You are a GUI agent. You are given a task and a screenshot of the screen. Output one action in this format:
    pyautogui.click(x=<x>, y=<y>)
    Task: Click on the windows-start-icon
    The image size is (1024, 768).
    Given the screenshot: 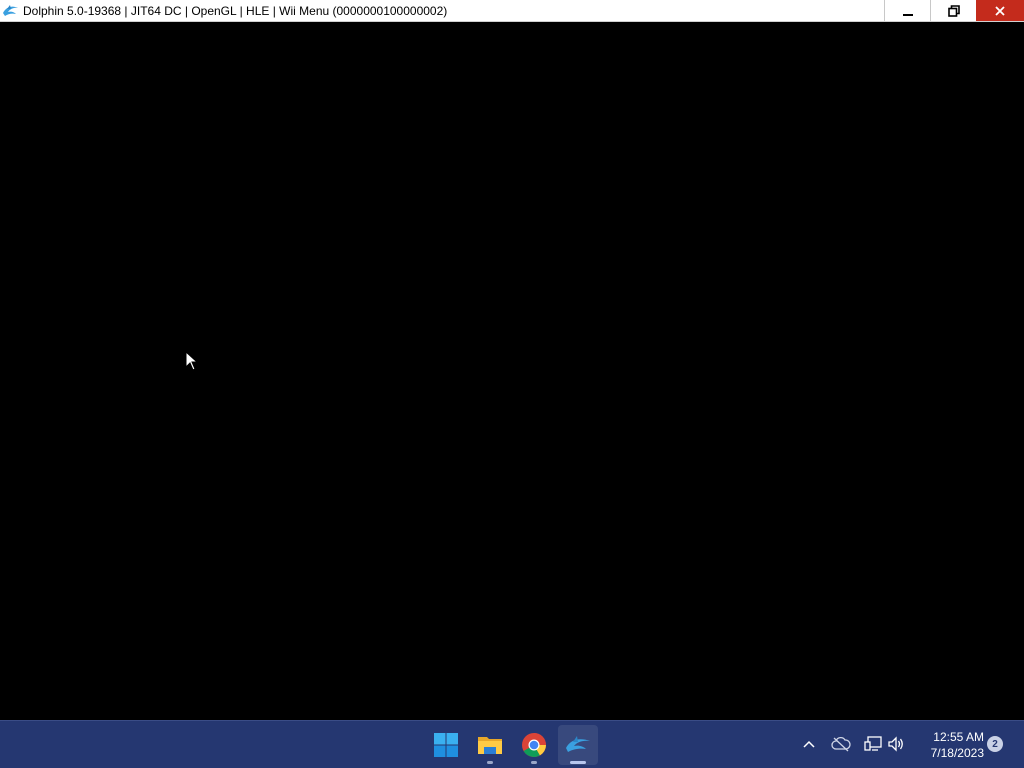 What is the action you would take?
    pyautogui.click(x=446, y=745)
    